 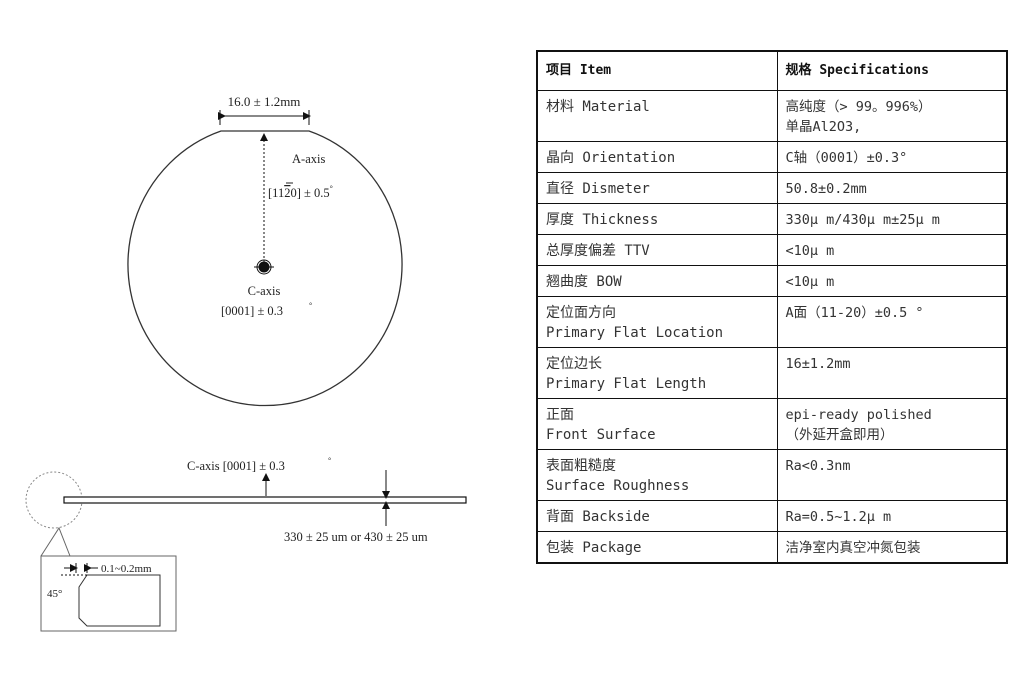 I want to click on header-specifications: 规格 Specifications, so click(x=892, y=70).